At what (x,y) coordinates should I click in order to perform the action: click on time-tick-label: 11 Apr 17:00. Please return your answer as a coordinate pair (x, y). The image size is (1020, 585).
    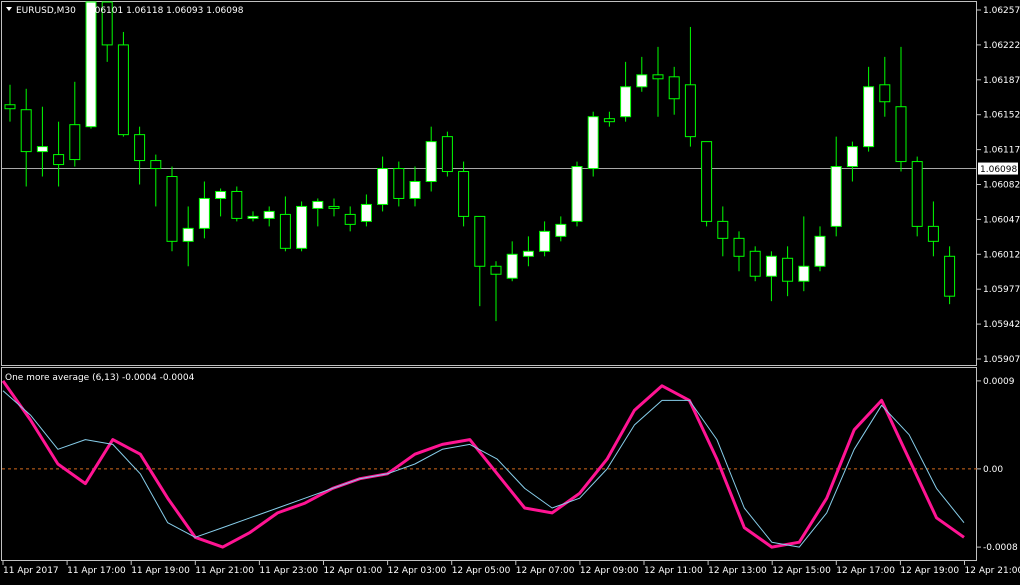
    Looking at the image, I should click on (96, 571).